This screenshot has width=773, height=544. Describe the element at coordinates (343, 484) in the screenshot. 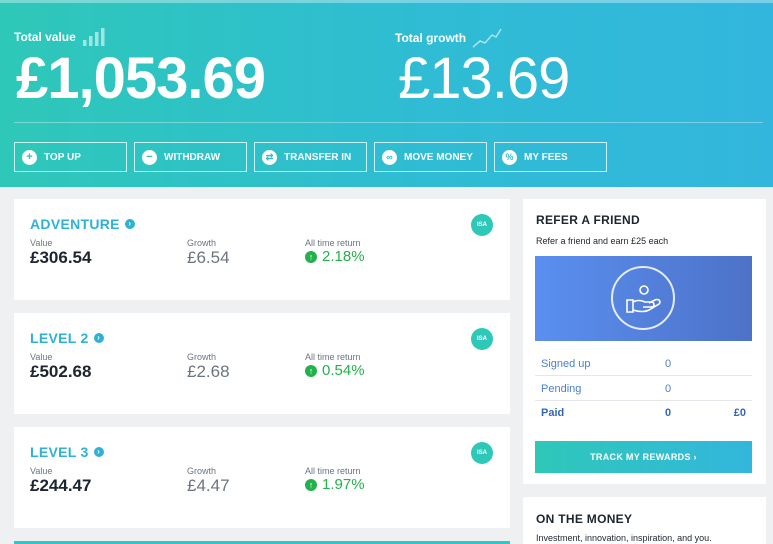

I see `return-value: 1.97%` at that location.